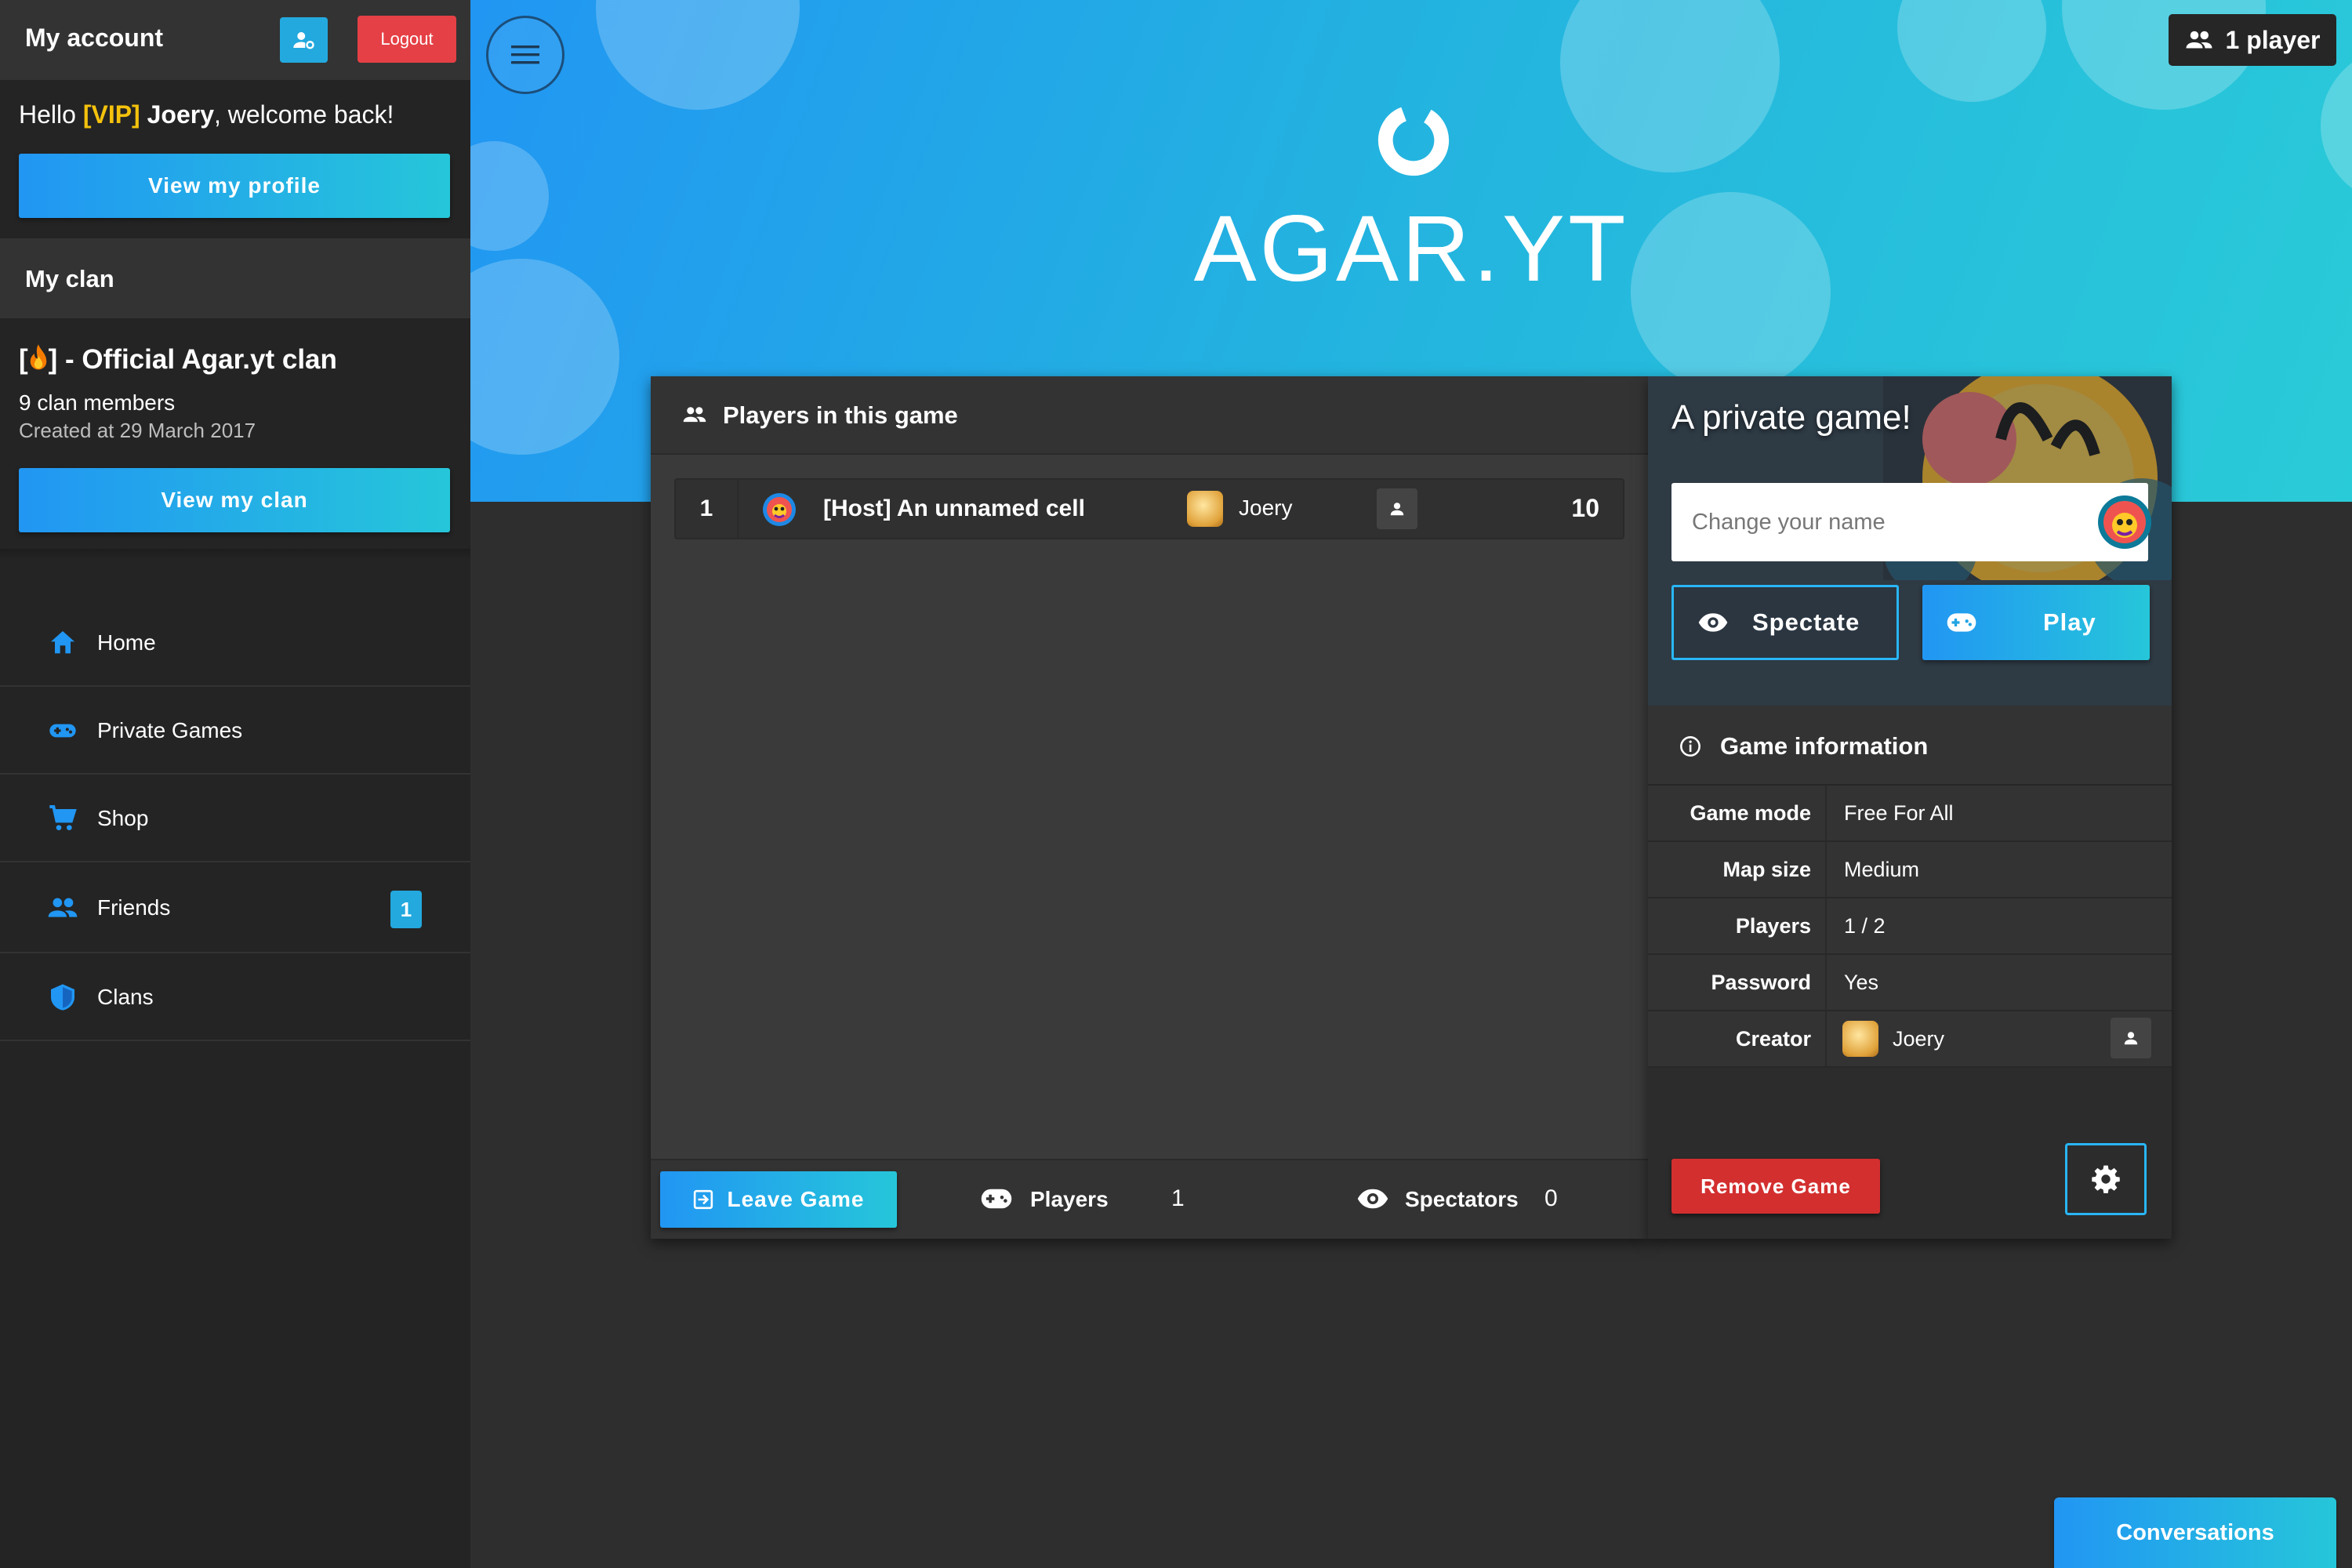 This screenshot has height=1568, width=2352. What do you see at coordinates (94, 38) in the screenshot?
I see `account-title: My account` at bounding box center [94, 38].